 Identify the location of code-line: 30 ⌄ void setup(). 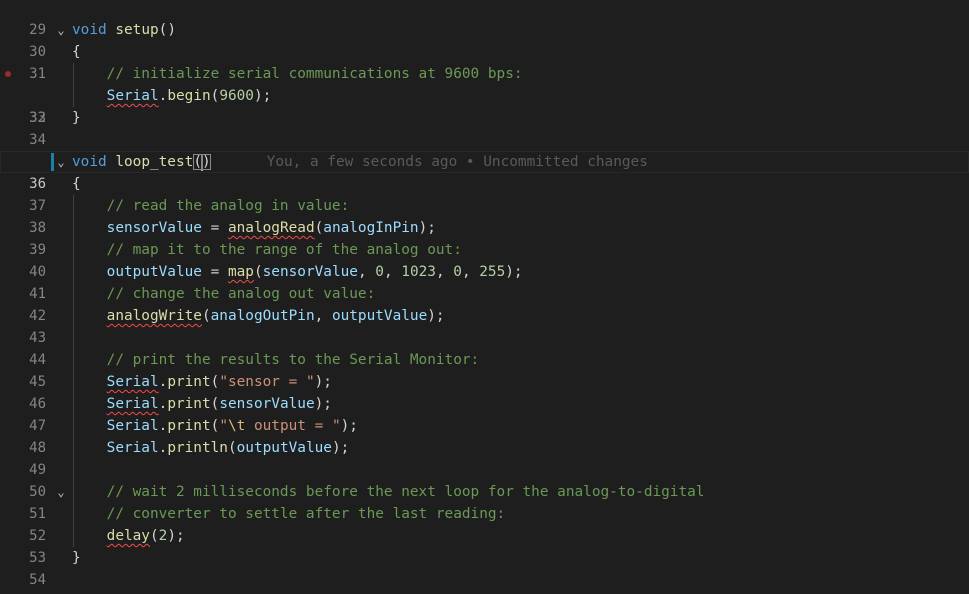
(484, 39).